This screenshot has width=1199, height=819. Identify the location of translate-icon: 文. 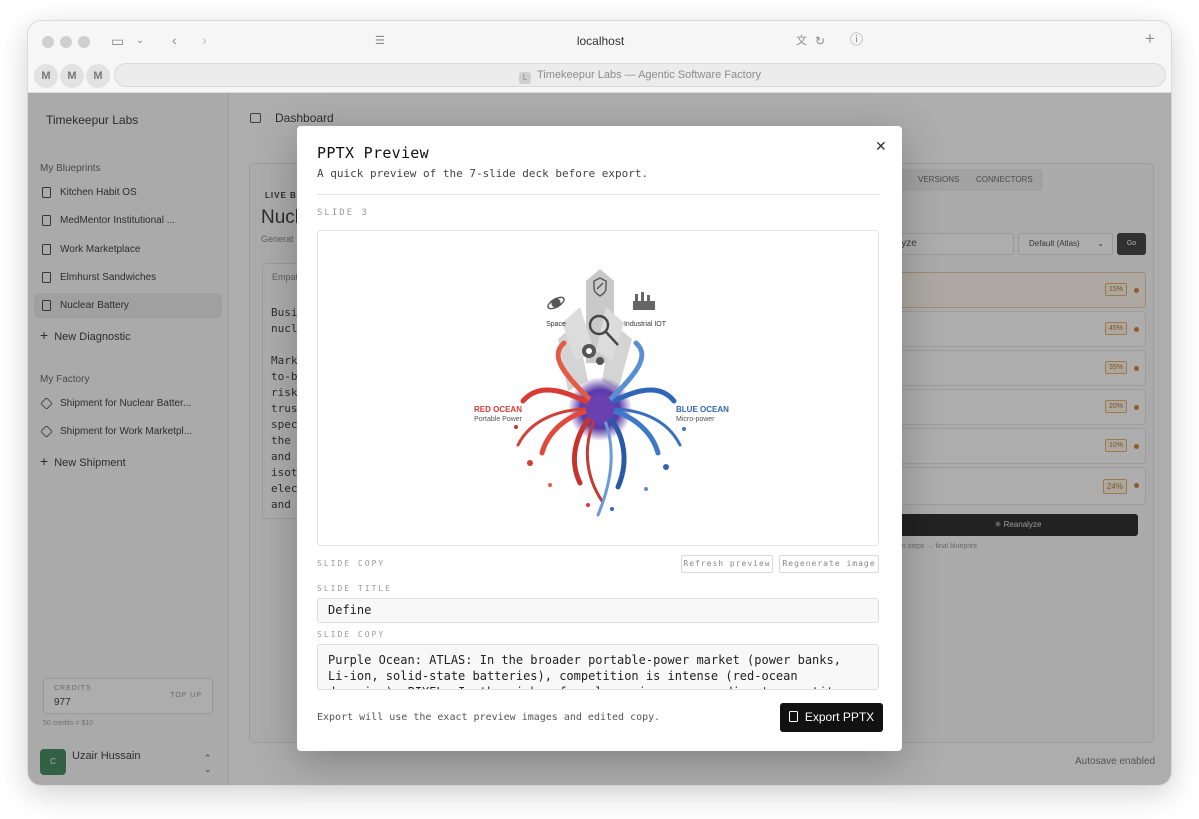
(801, 41).